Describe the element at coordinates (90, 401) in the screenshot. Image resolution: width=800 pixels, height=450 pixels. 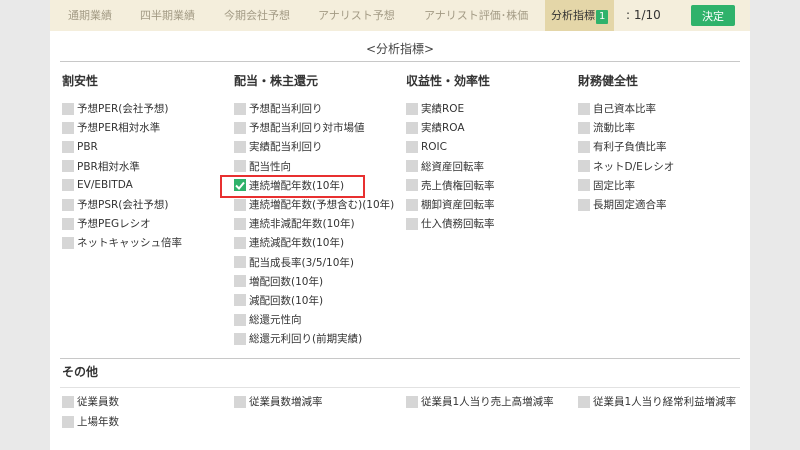
I see `other-checkbox-item: 従業員数` at that location.